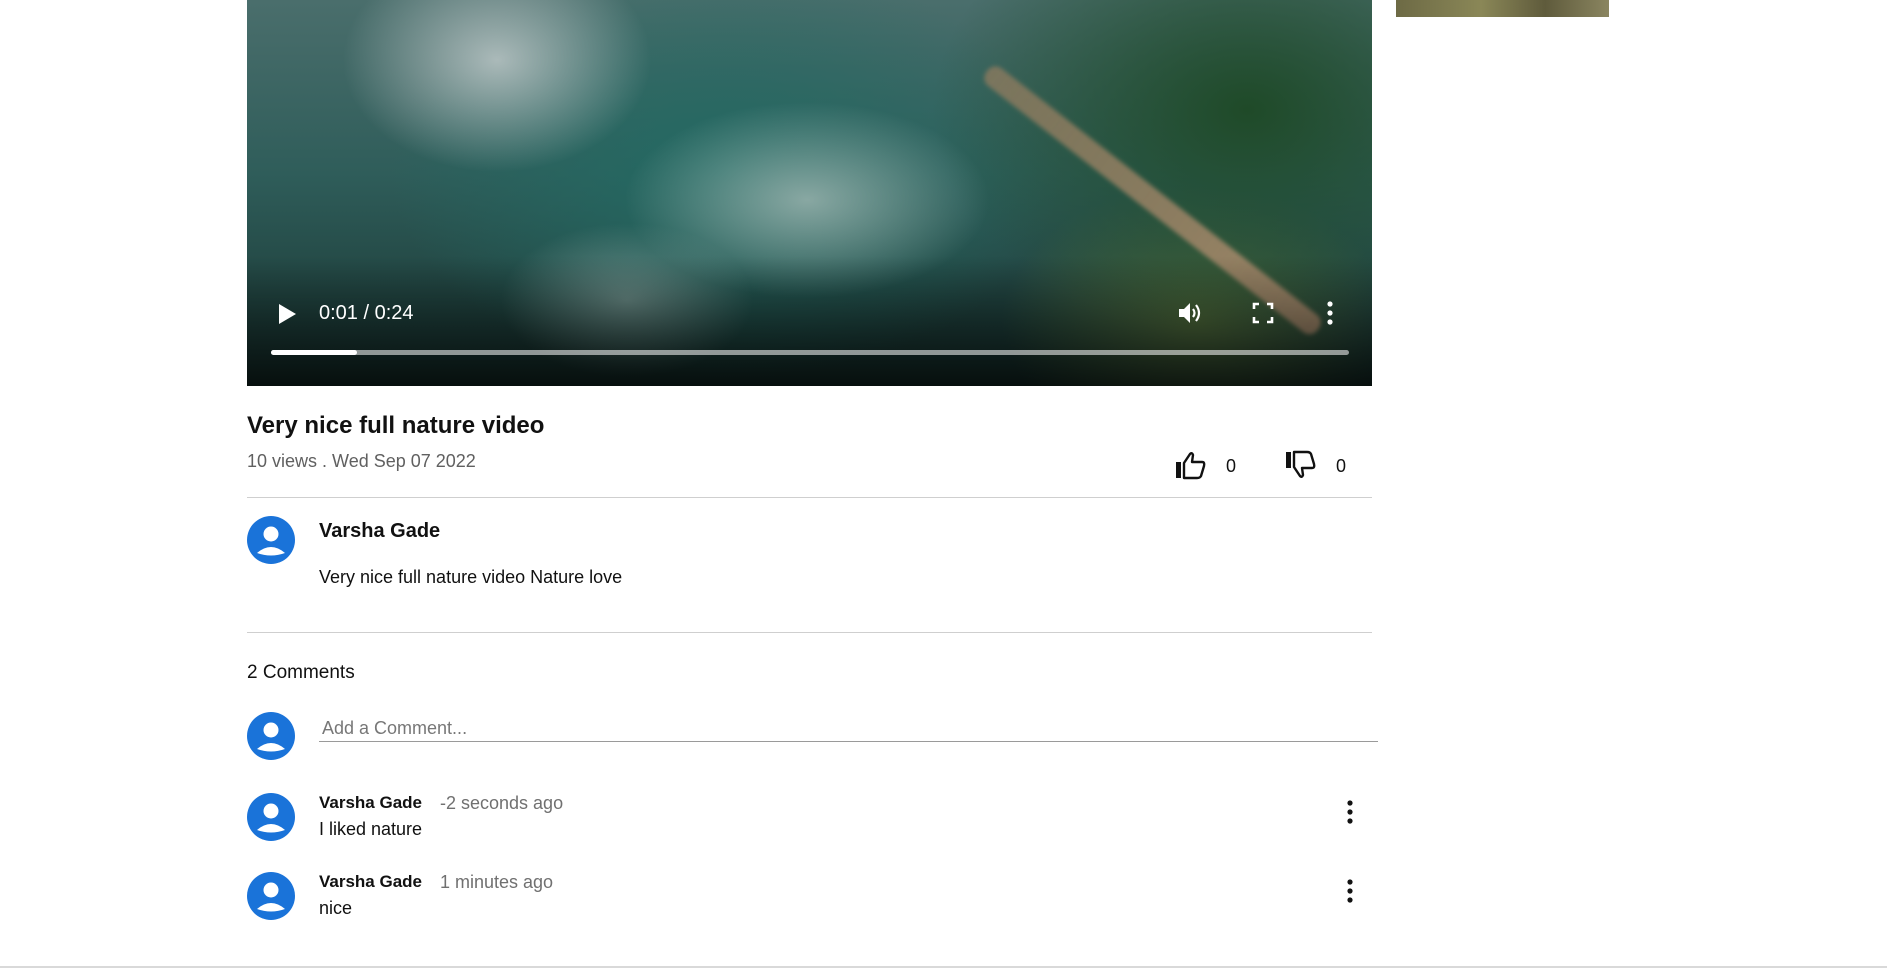 The height and width of the screenshot is (969, 1887). Describe the element at coordinates (943, 967) in the screenshot. I see `page-bottom-border` at that location.